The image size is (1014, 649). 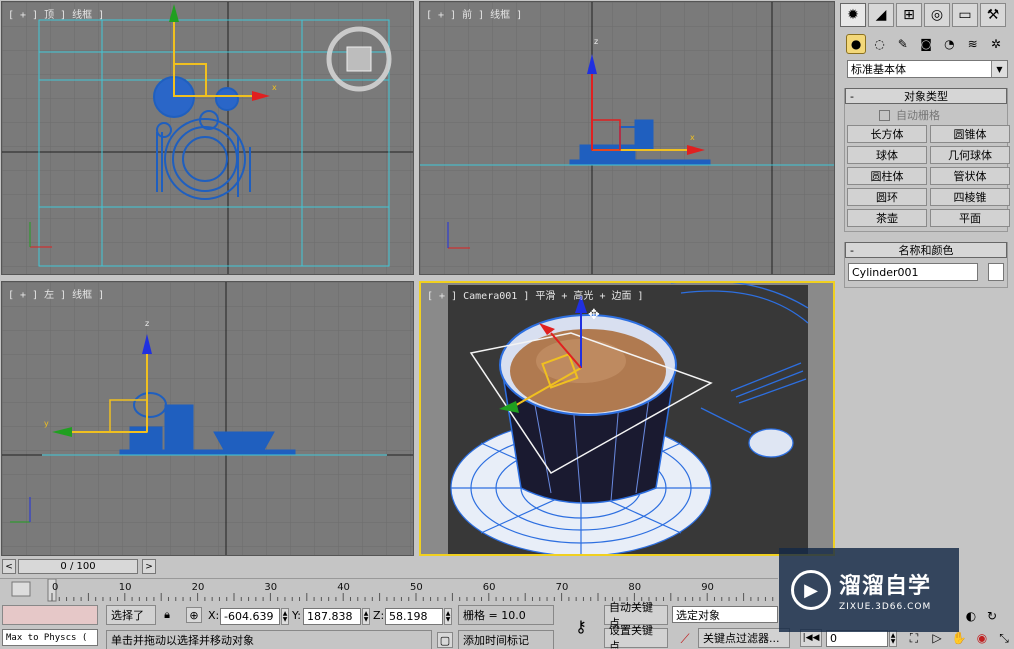 I want to click on time-slider-thumb: 0 / 100, so click(x=78, y=566).